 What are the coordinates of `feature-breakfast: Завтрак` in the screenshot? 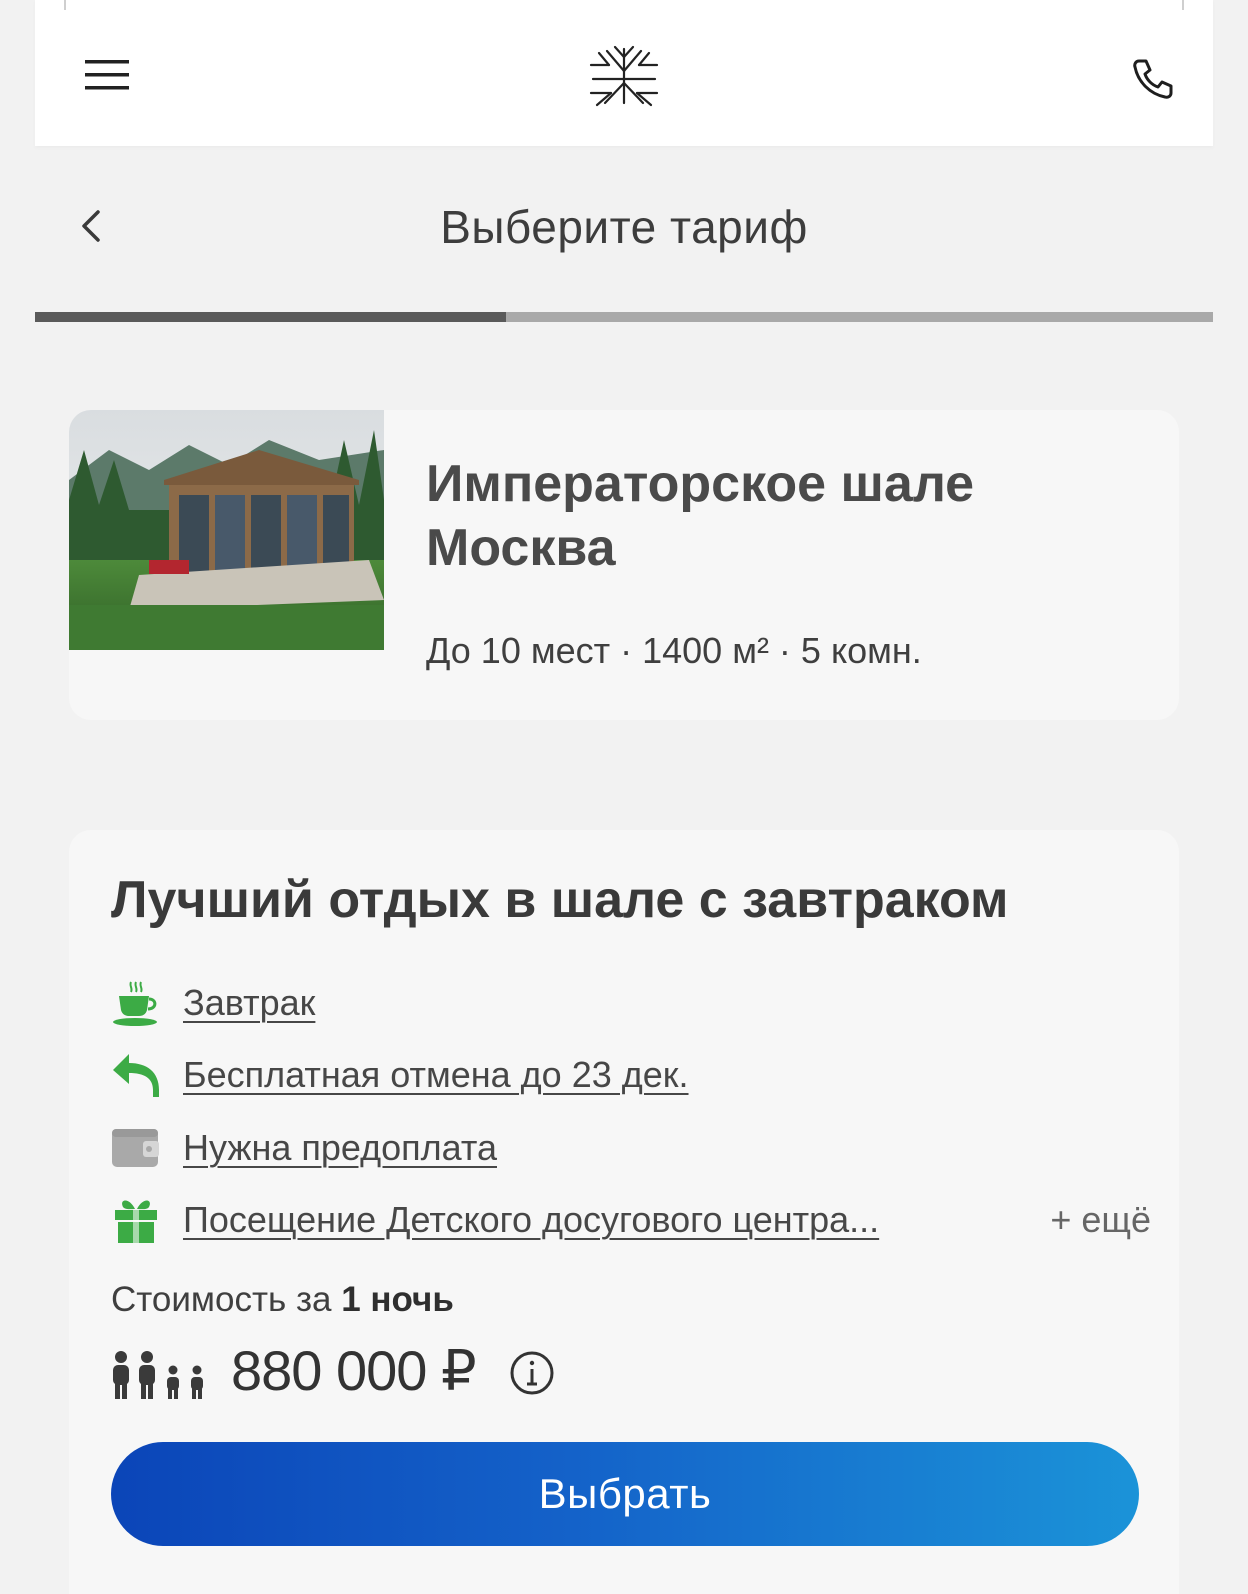 It's located at (631, 1003).